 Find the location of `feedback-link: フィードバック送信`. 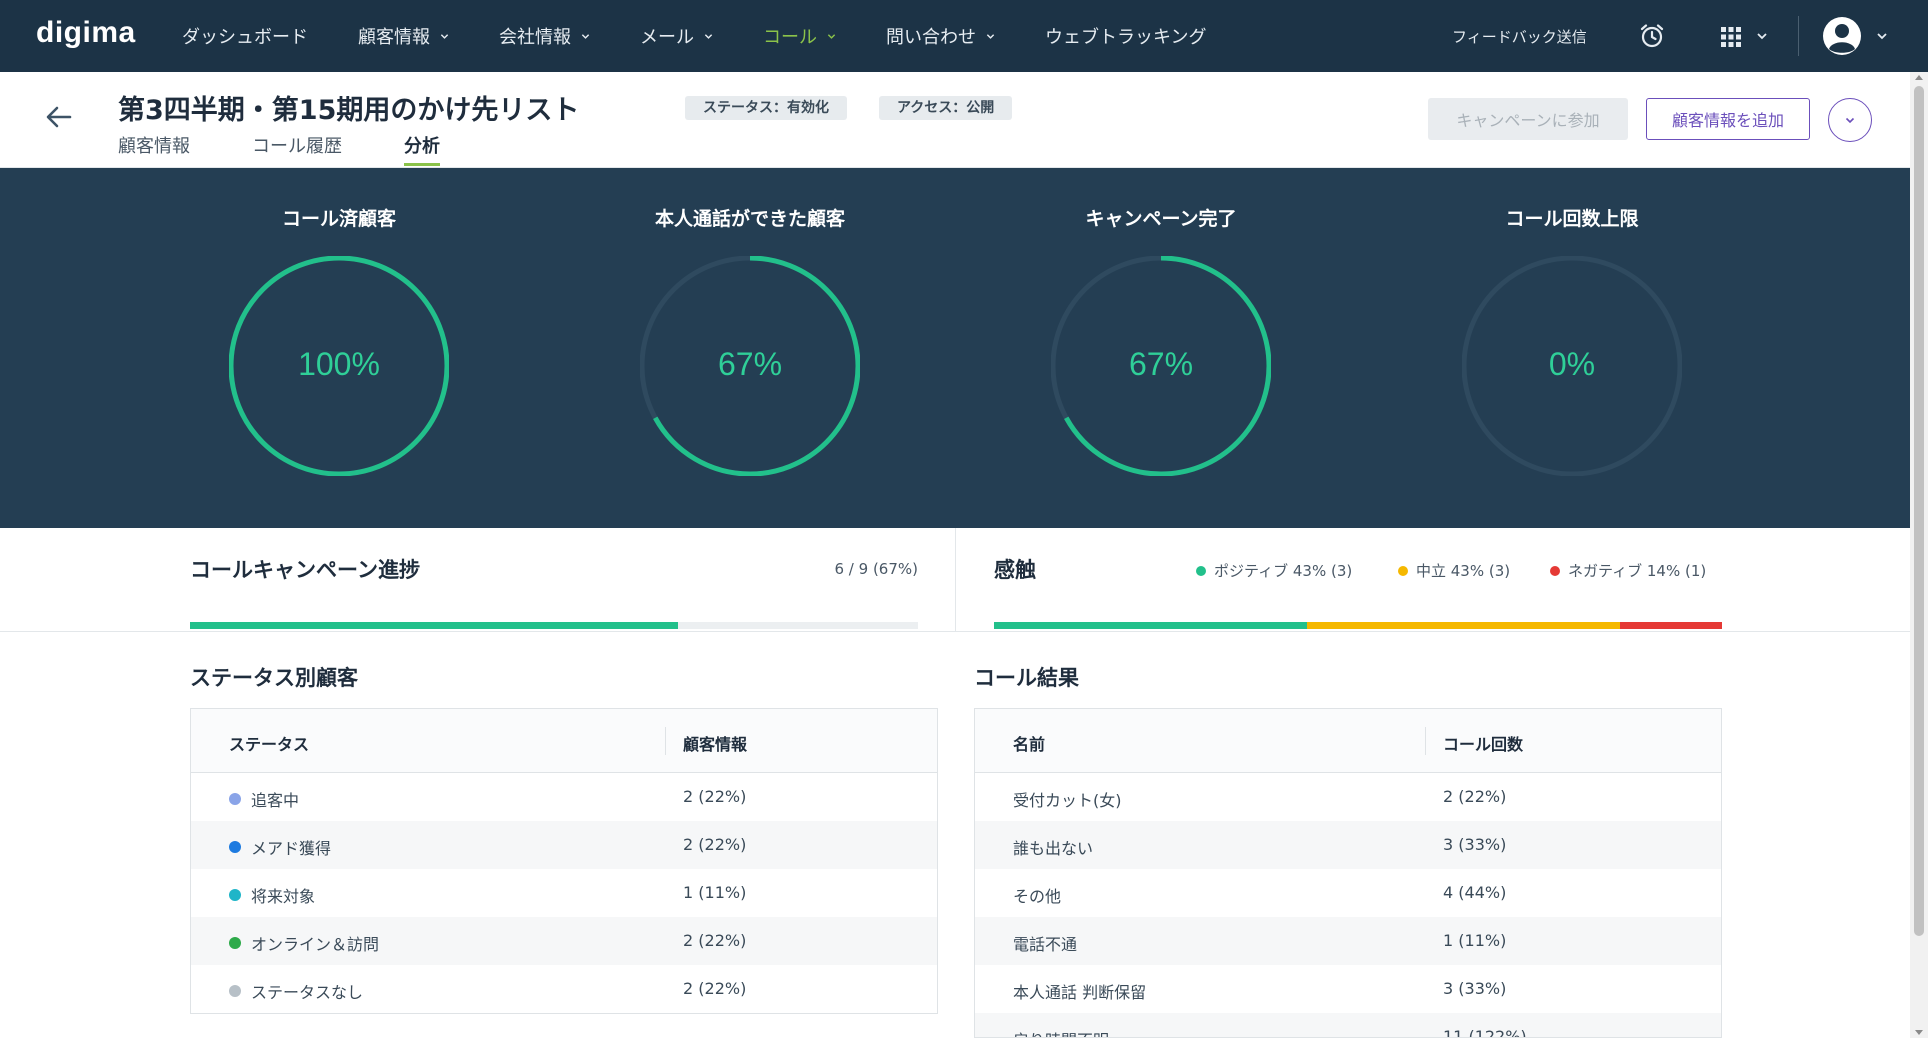

feedback-link: フィードバック送信 is located at coordinates (1519, 36).